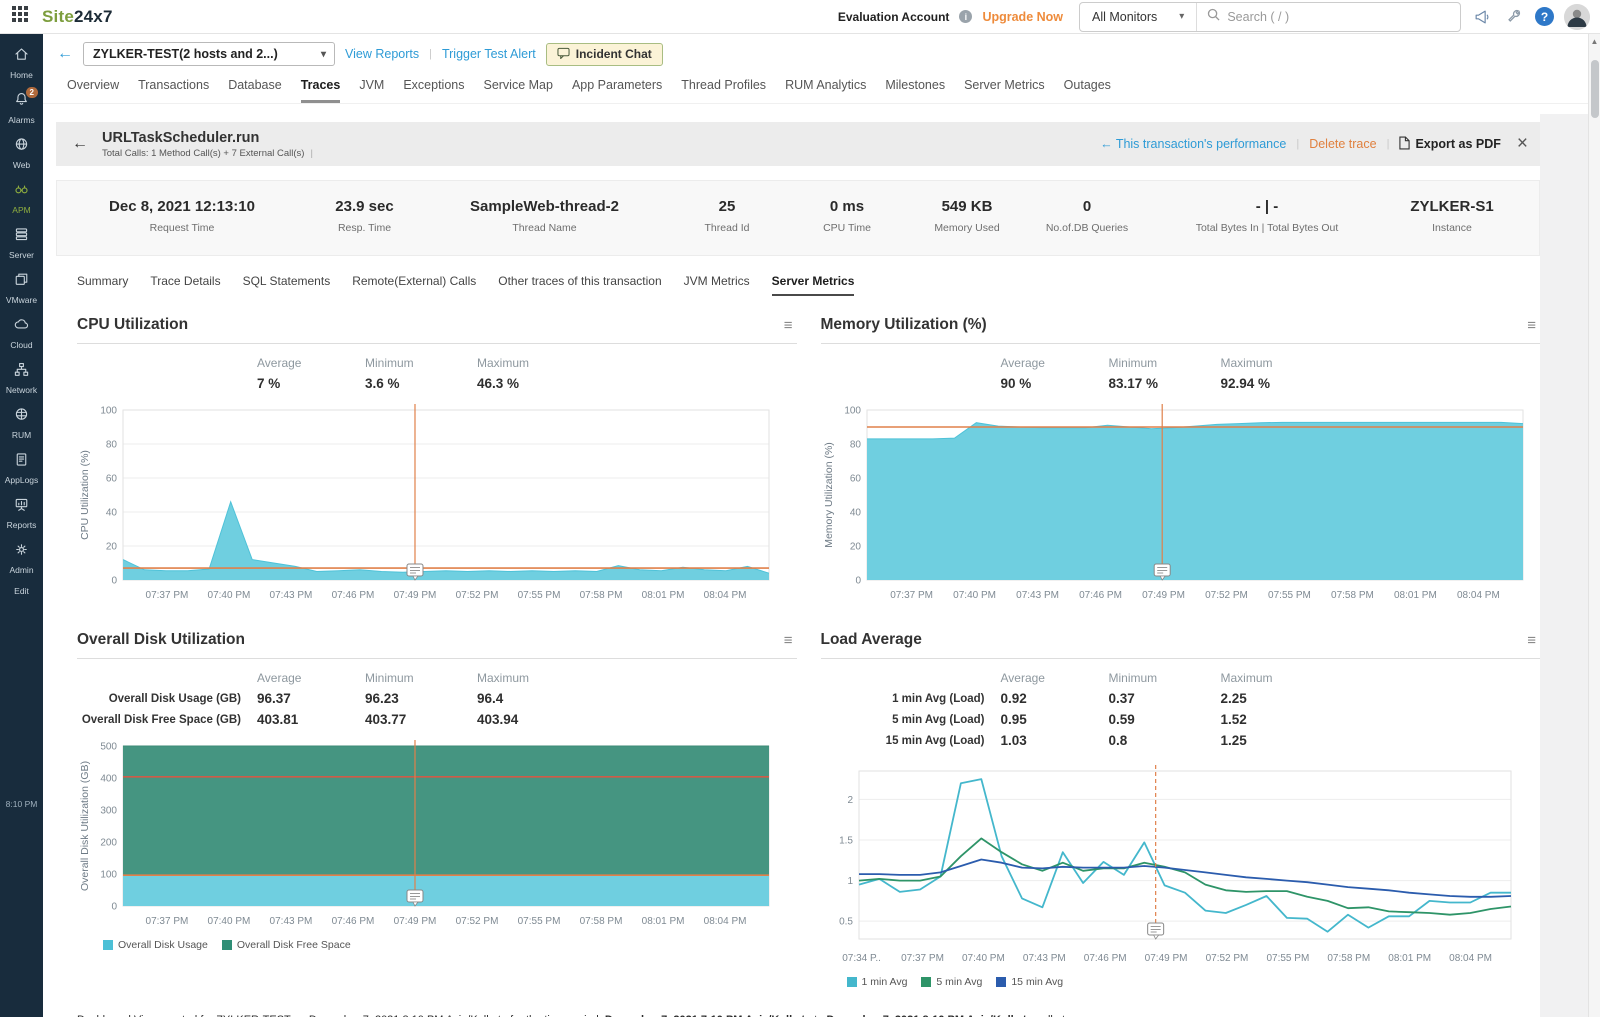 The width and height of the screenshot is (1600, 1017). Describe the element at coordinates (723, 90) in the screenshot. I see `tab-thread-profiles: Thread Profiles` at that location.